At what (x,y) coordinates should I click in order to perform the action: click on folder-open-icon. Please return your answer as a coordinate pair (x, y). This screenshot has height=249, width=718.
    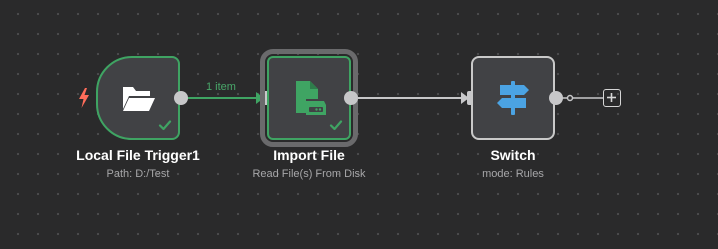
    Looking at the image, I should click on (139, 99).